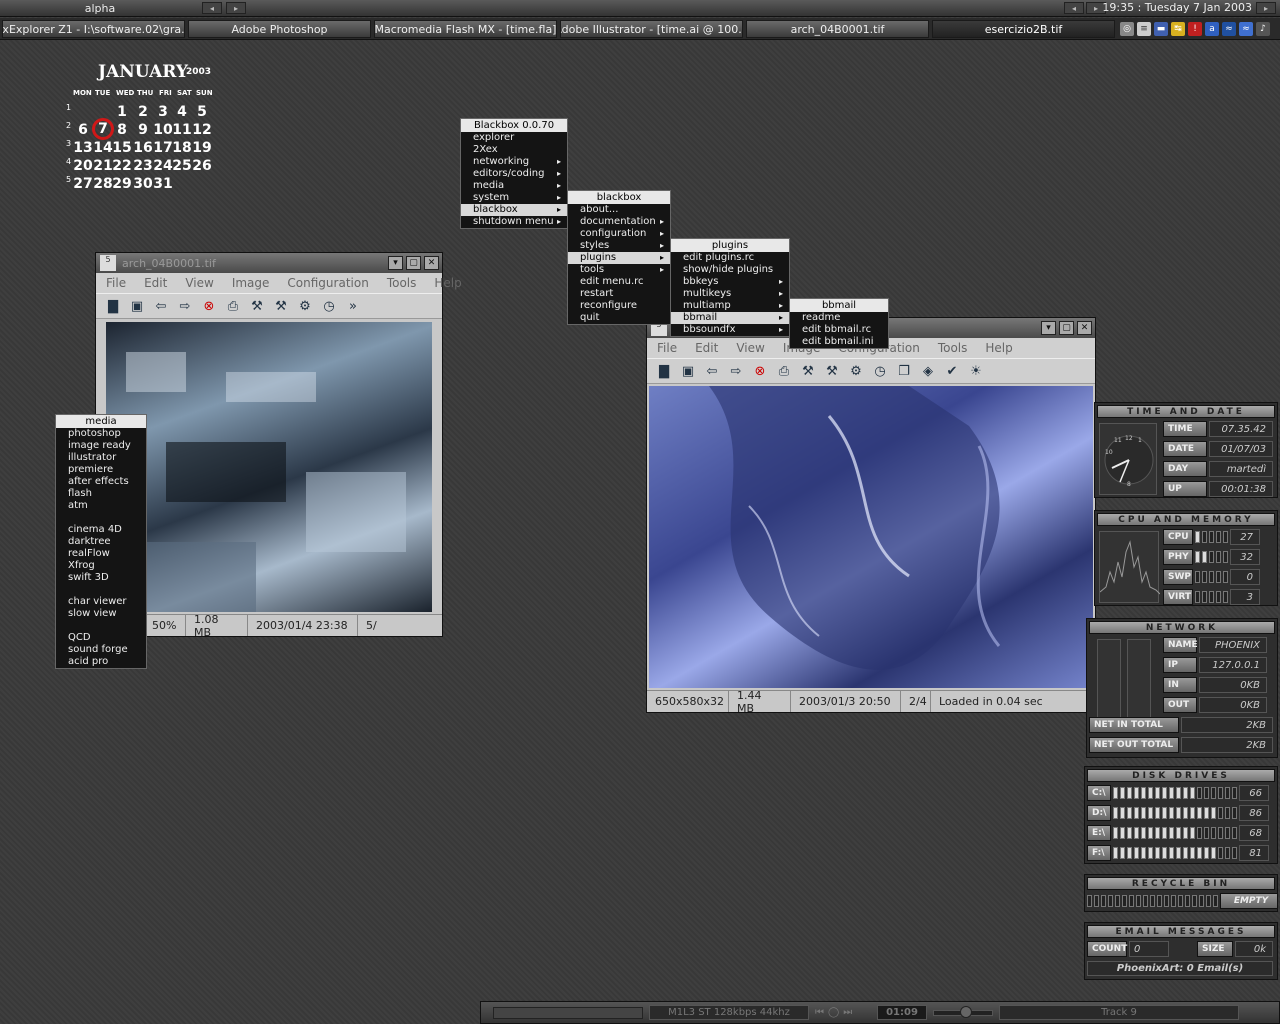 The height and width of the screenshot is (1024, 1280). Describe the element at coordinates (185, 306) in the screenshot. I see `forward-arrow-icon: ⇨` at that location.